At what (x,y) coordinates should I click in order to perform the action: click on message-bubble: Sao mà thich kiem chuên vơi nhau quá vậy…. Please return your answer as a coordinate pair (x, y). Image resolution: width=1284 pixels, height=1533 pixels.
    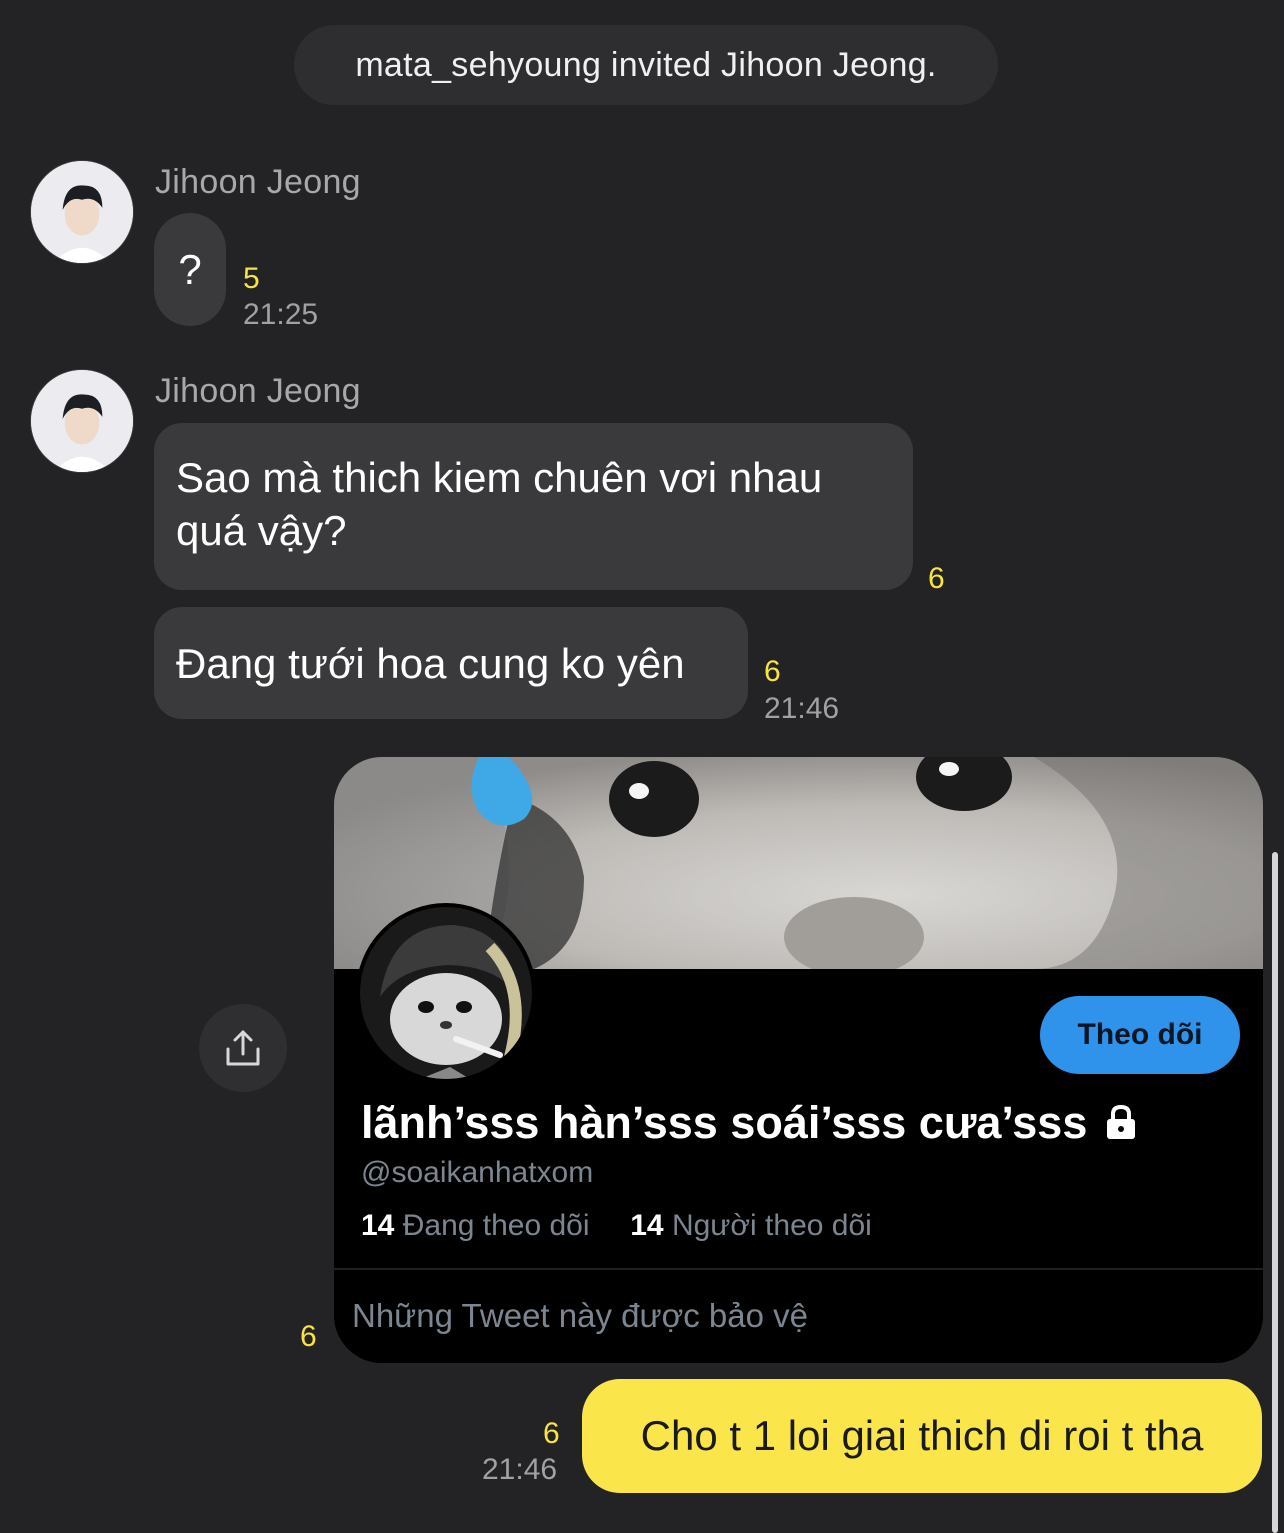
    Looking at the image, I should click on (533, 506).